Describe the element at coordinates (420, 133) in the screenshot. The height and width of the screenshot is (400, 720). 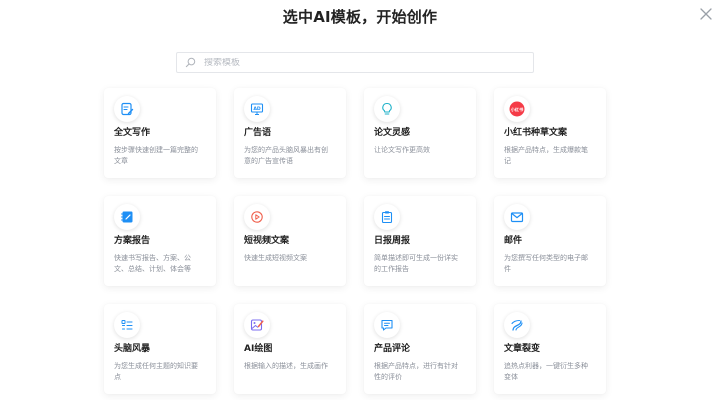
I see `template-card-thesis-inspiration: 论文灵感 让论文写作更高效` at that location.